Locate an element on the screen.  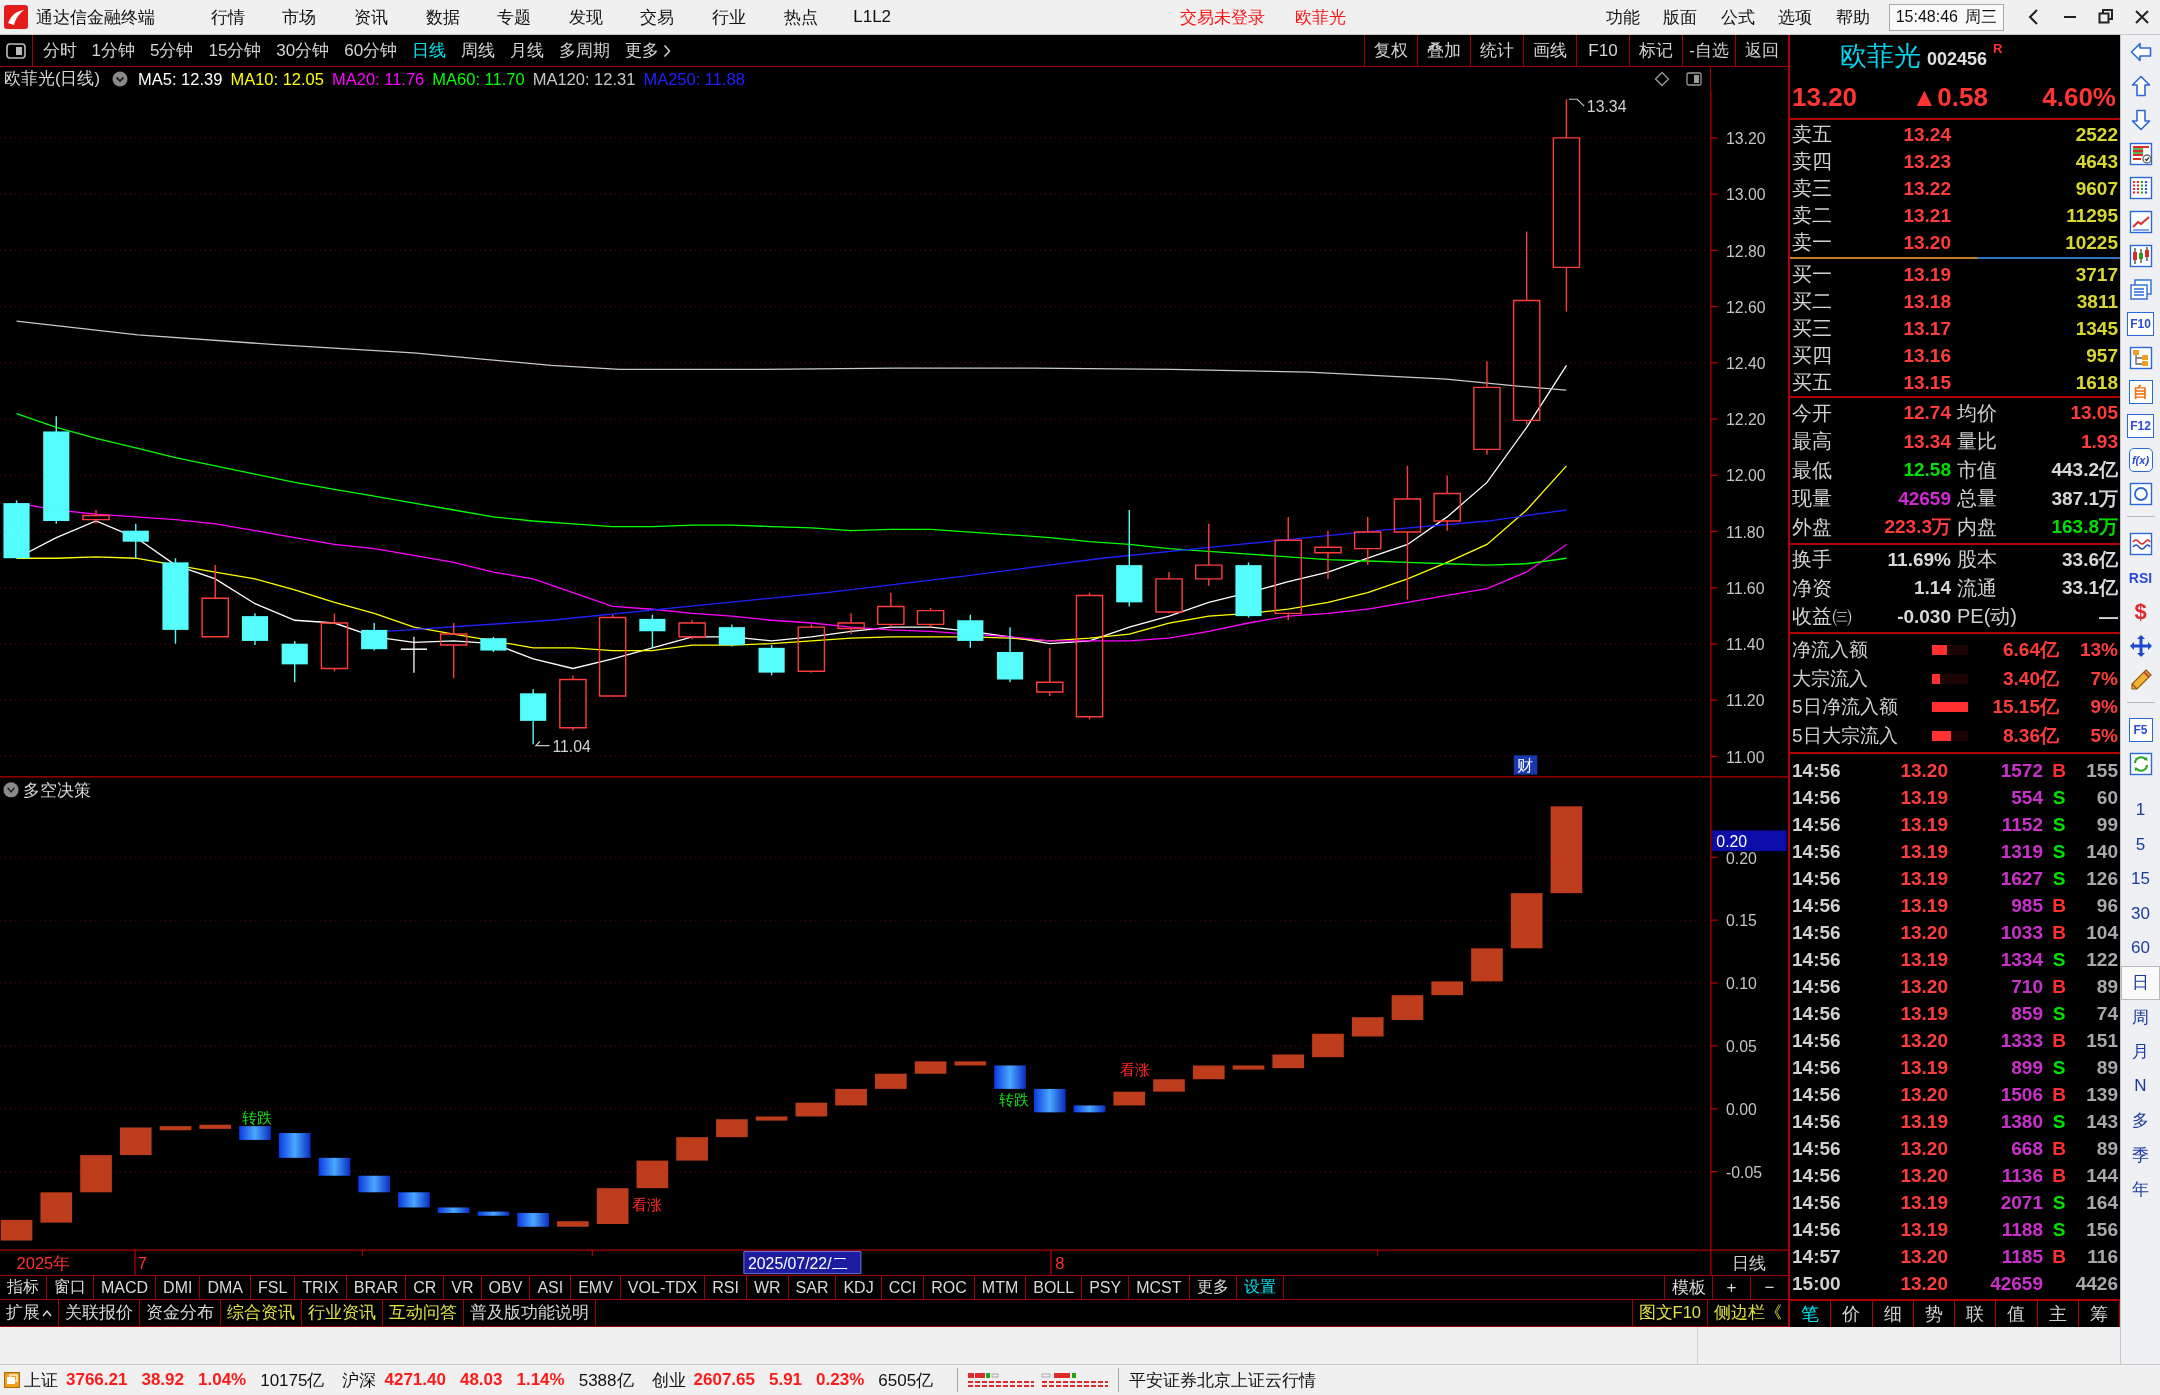
info-badge: 财 is located at coordinates (1525, 765).